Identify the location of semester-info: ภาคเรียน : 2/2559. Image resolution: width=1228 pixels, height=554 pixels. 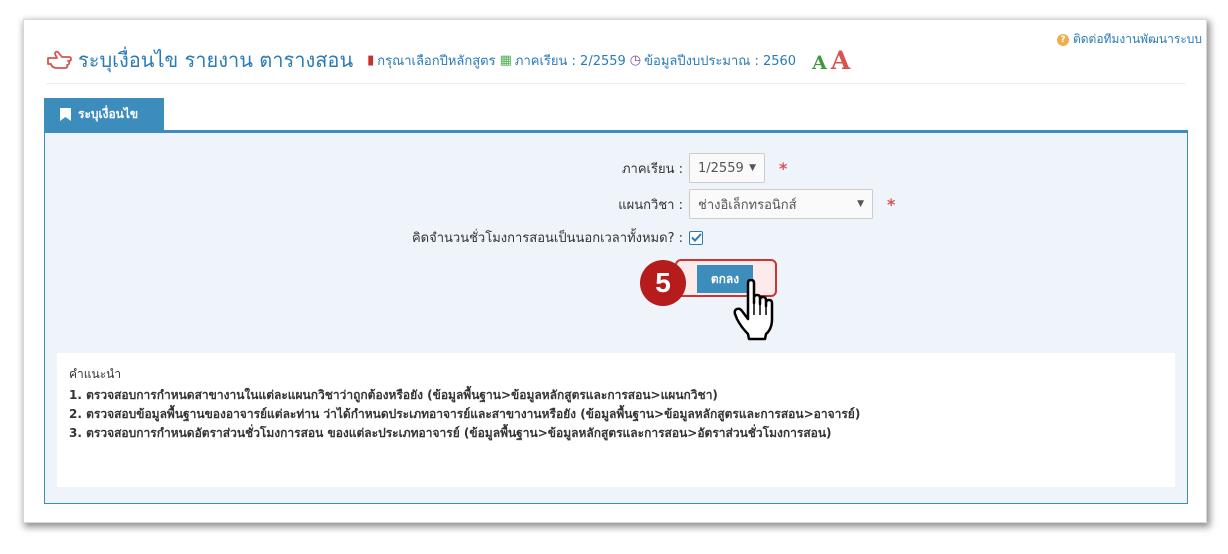
(570, 61).